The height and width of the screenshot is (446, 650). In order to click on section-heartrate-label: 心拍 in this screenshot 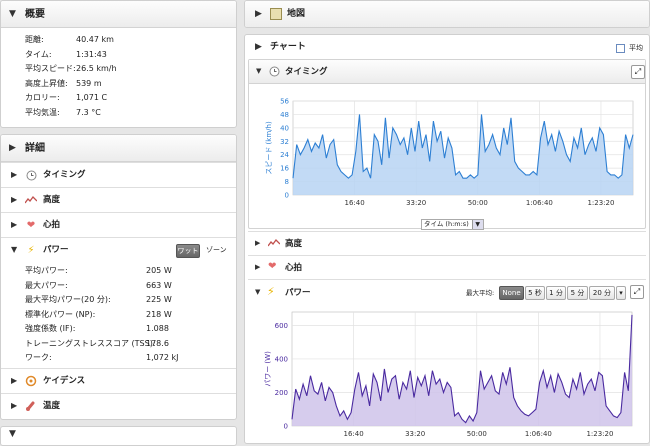, I will do `click(52, 225)`.